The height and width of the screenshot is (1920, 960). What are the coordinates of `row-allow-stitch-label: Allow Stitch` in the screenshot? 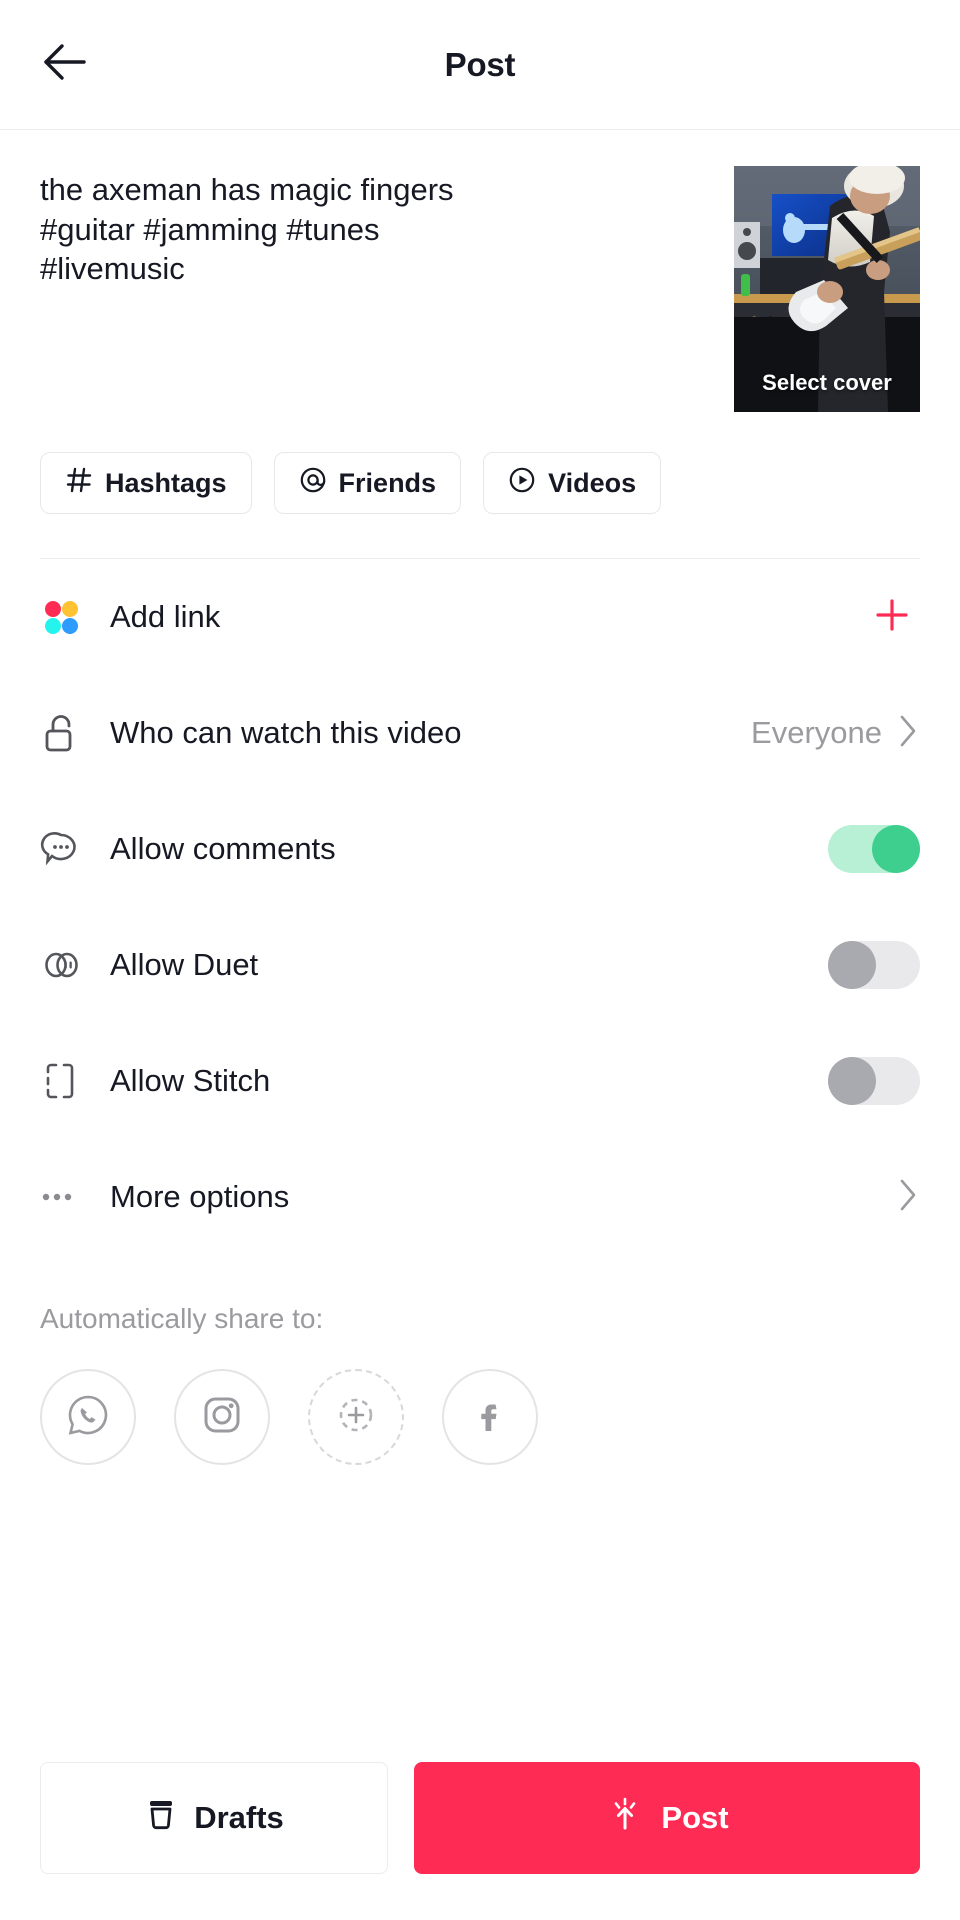 It's located at (190, 1080).